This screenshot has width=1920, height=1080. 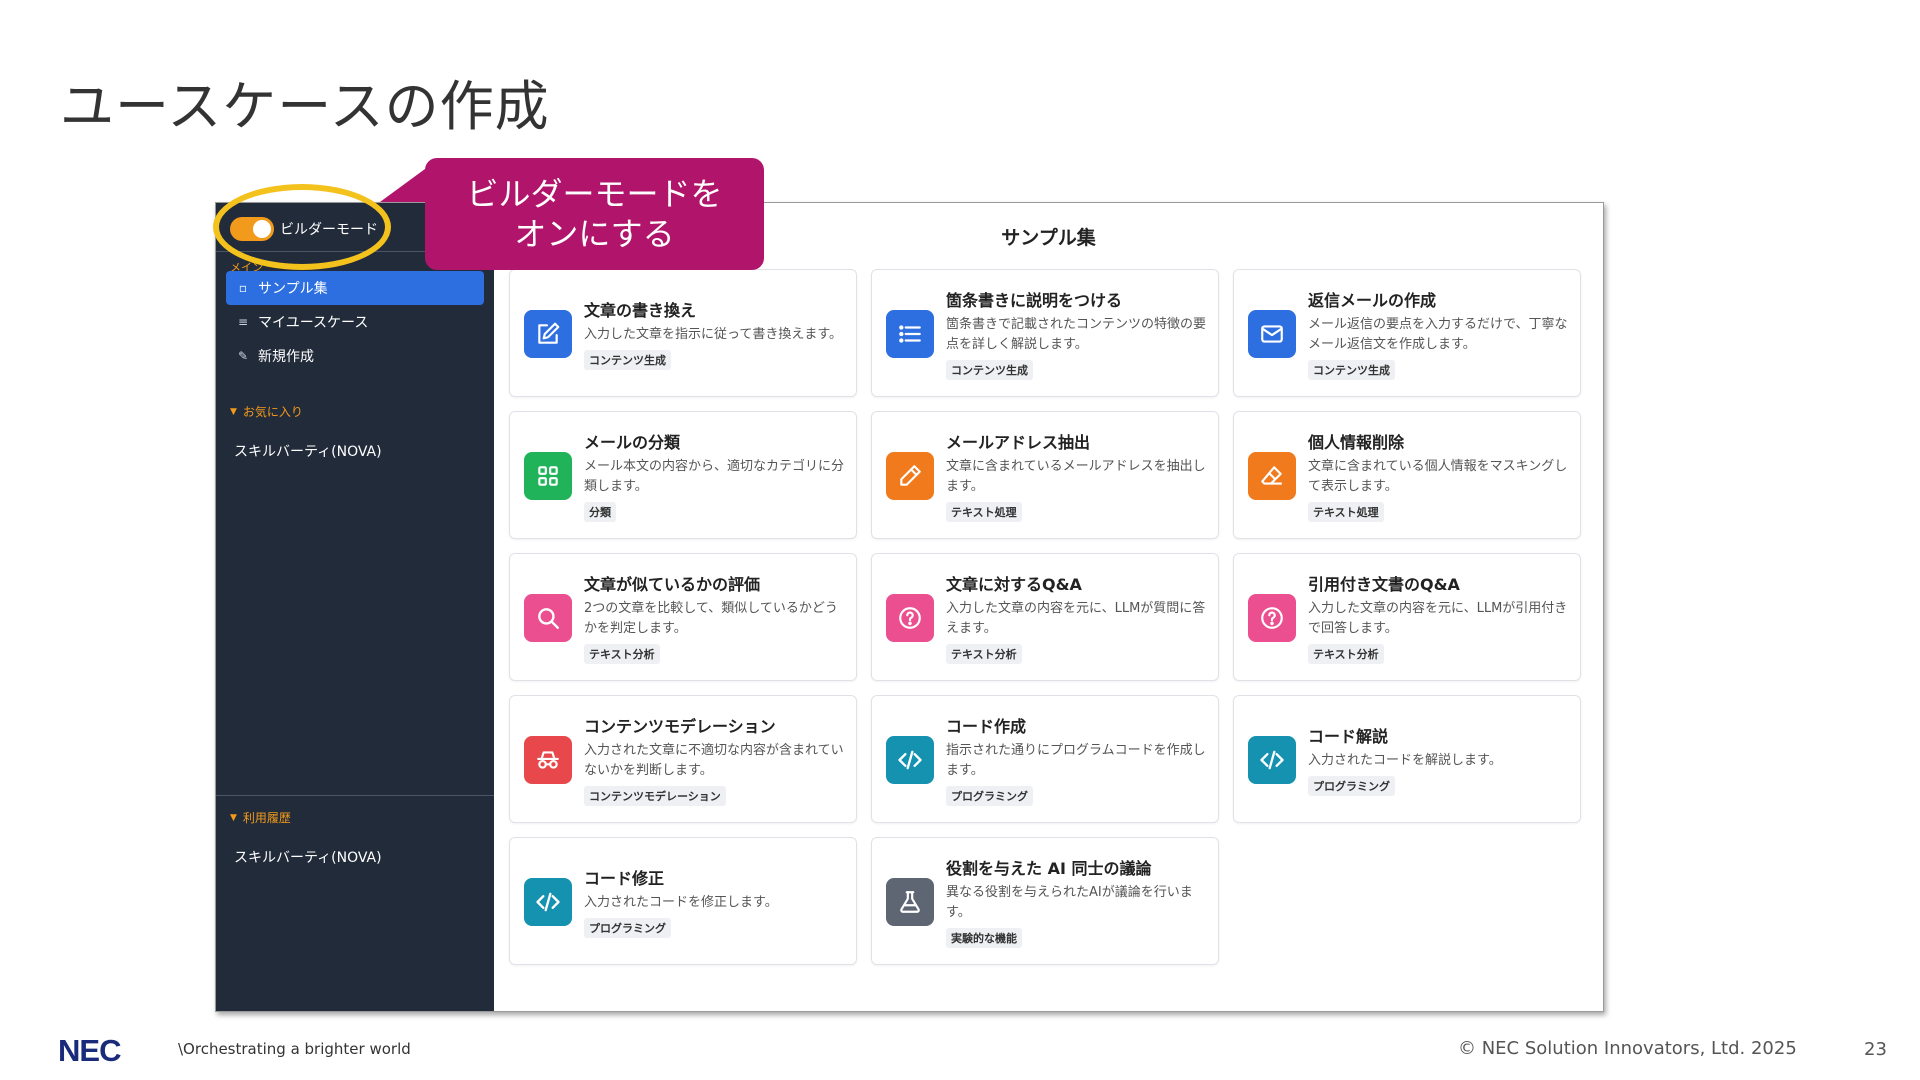 What do you see at coordinates (355, 288) in the screenshot?
I see `sidebar-item-samples: ▫ サンプル集` at bounding box center [355, 288].